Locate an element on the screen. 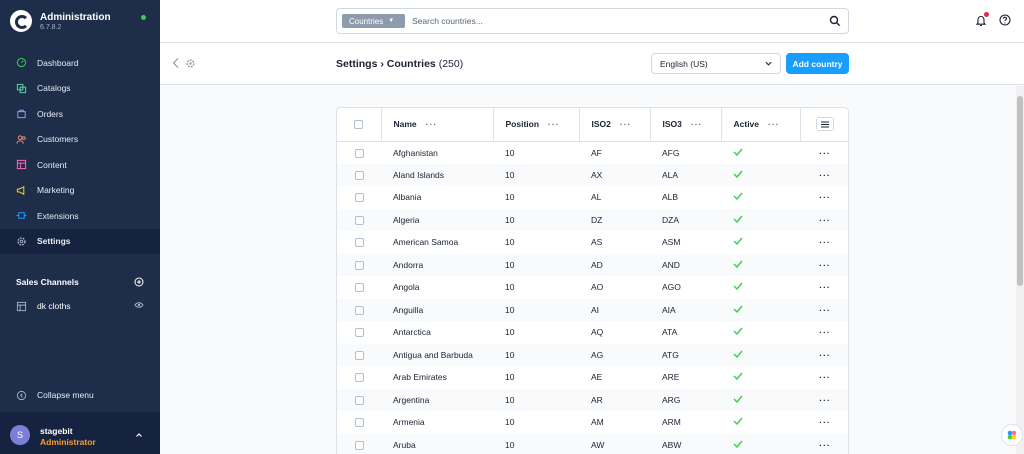 Image resolution: width=1024 pixels, height=454 pixels. column-header-active: Active ··· is located at coordinates (761, 125).